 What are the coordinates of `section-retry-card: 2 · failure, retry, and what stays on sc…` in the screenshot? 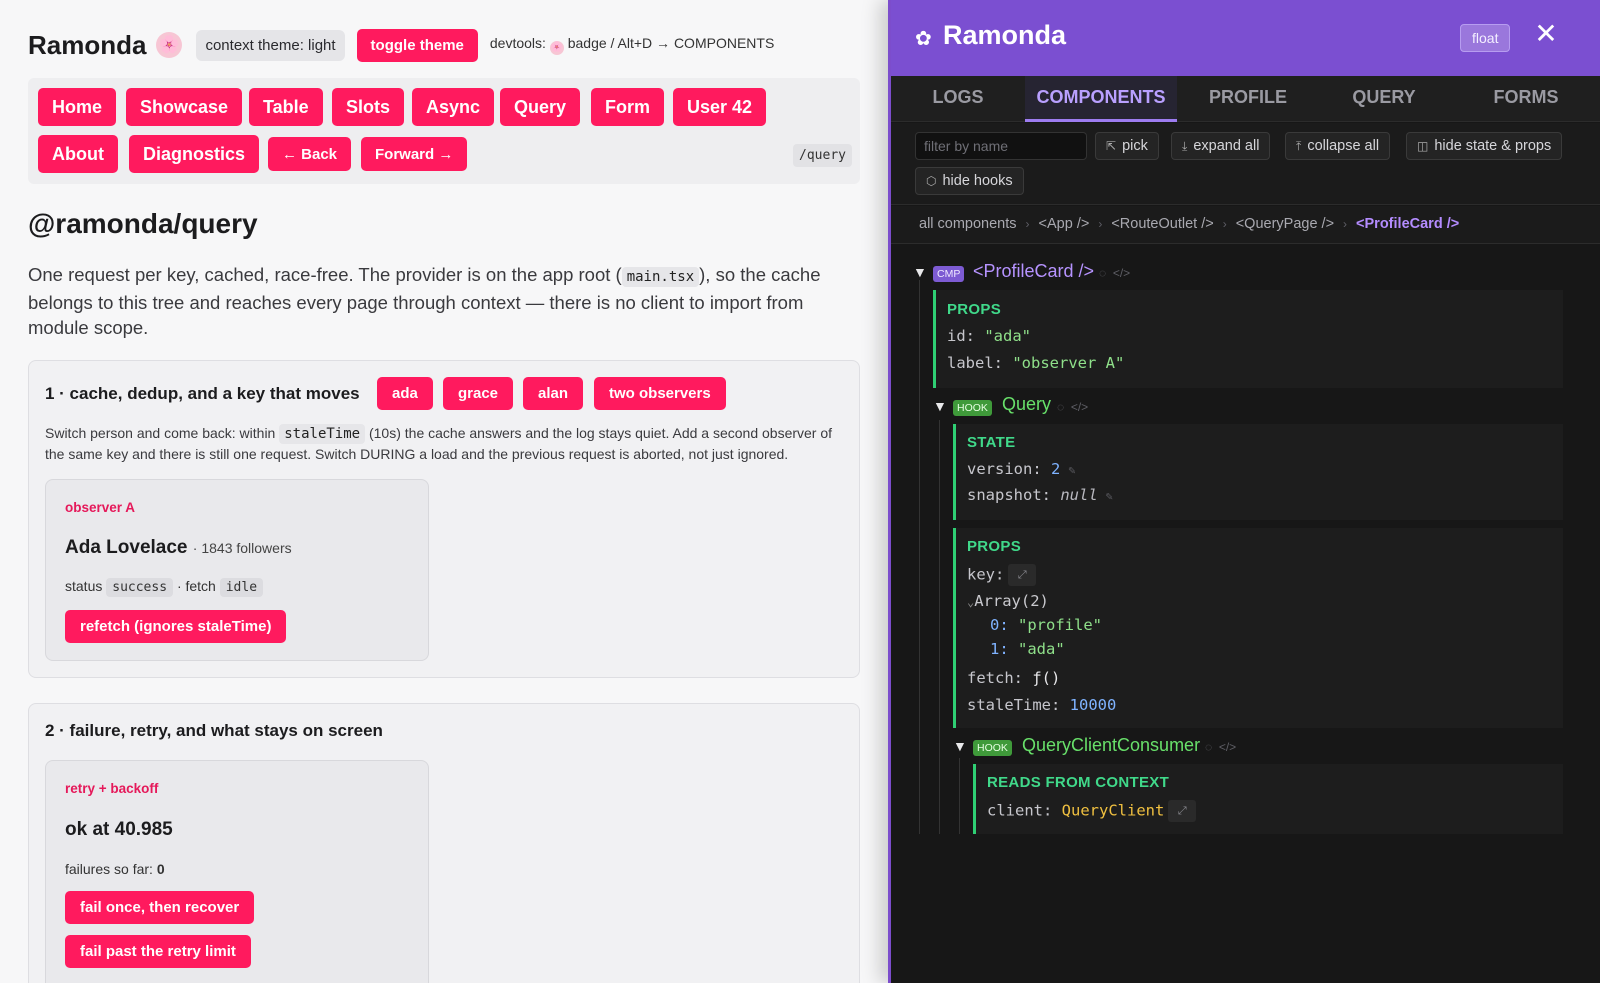 It's located at (444, 843).